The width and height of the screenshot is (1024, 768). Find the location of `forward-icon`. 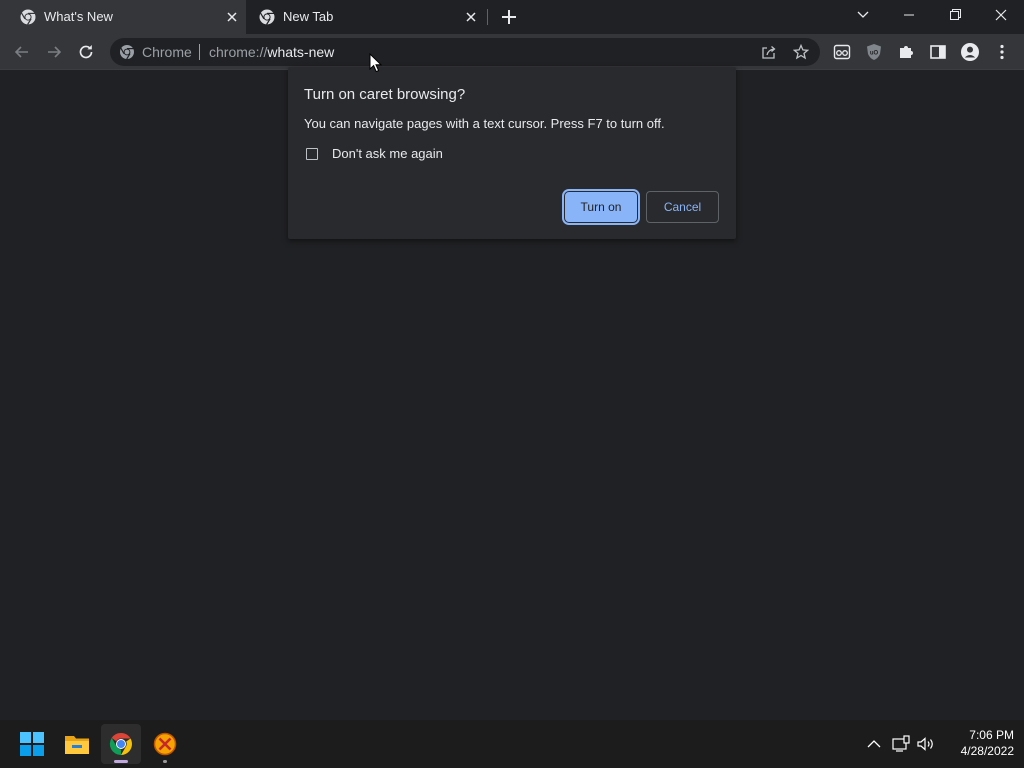

forward-icon is located at coordinates (54, 52).